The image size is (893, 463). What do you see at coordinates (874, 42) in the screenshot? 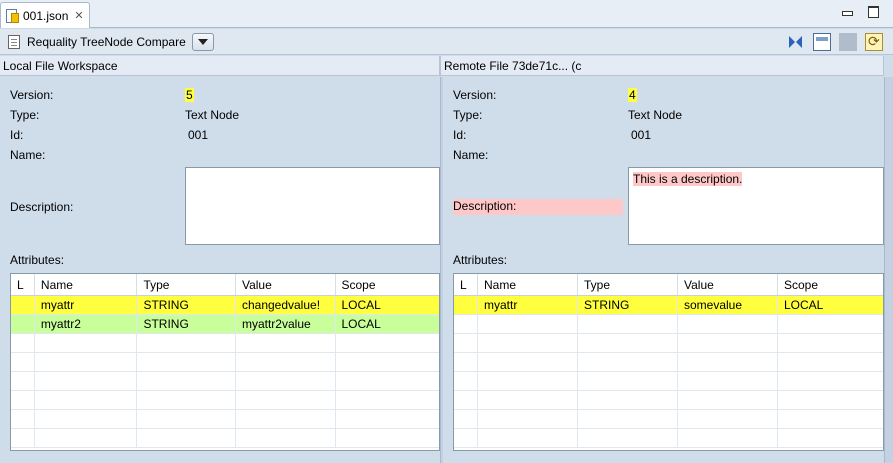
I see `sync-icon` at bounding box center [874, 42].